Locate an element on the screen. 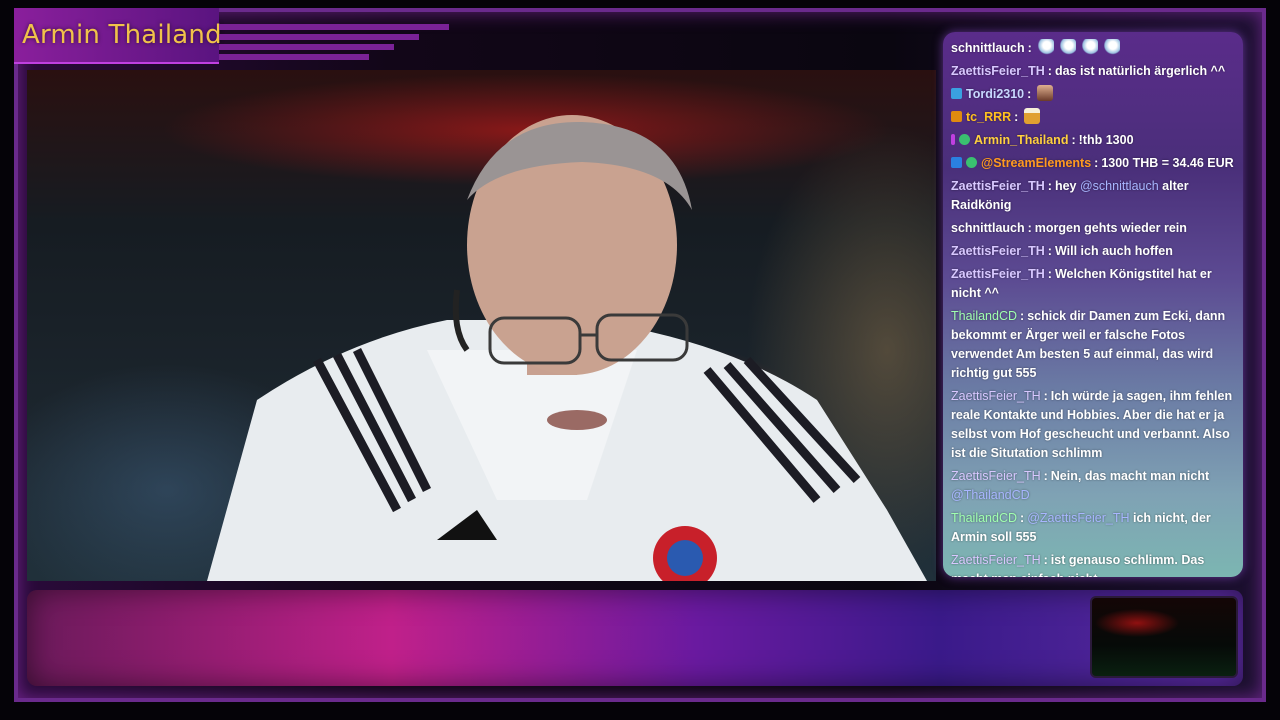  chat-message: tc_RRR: is located at coordinates (1096, 118).